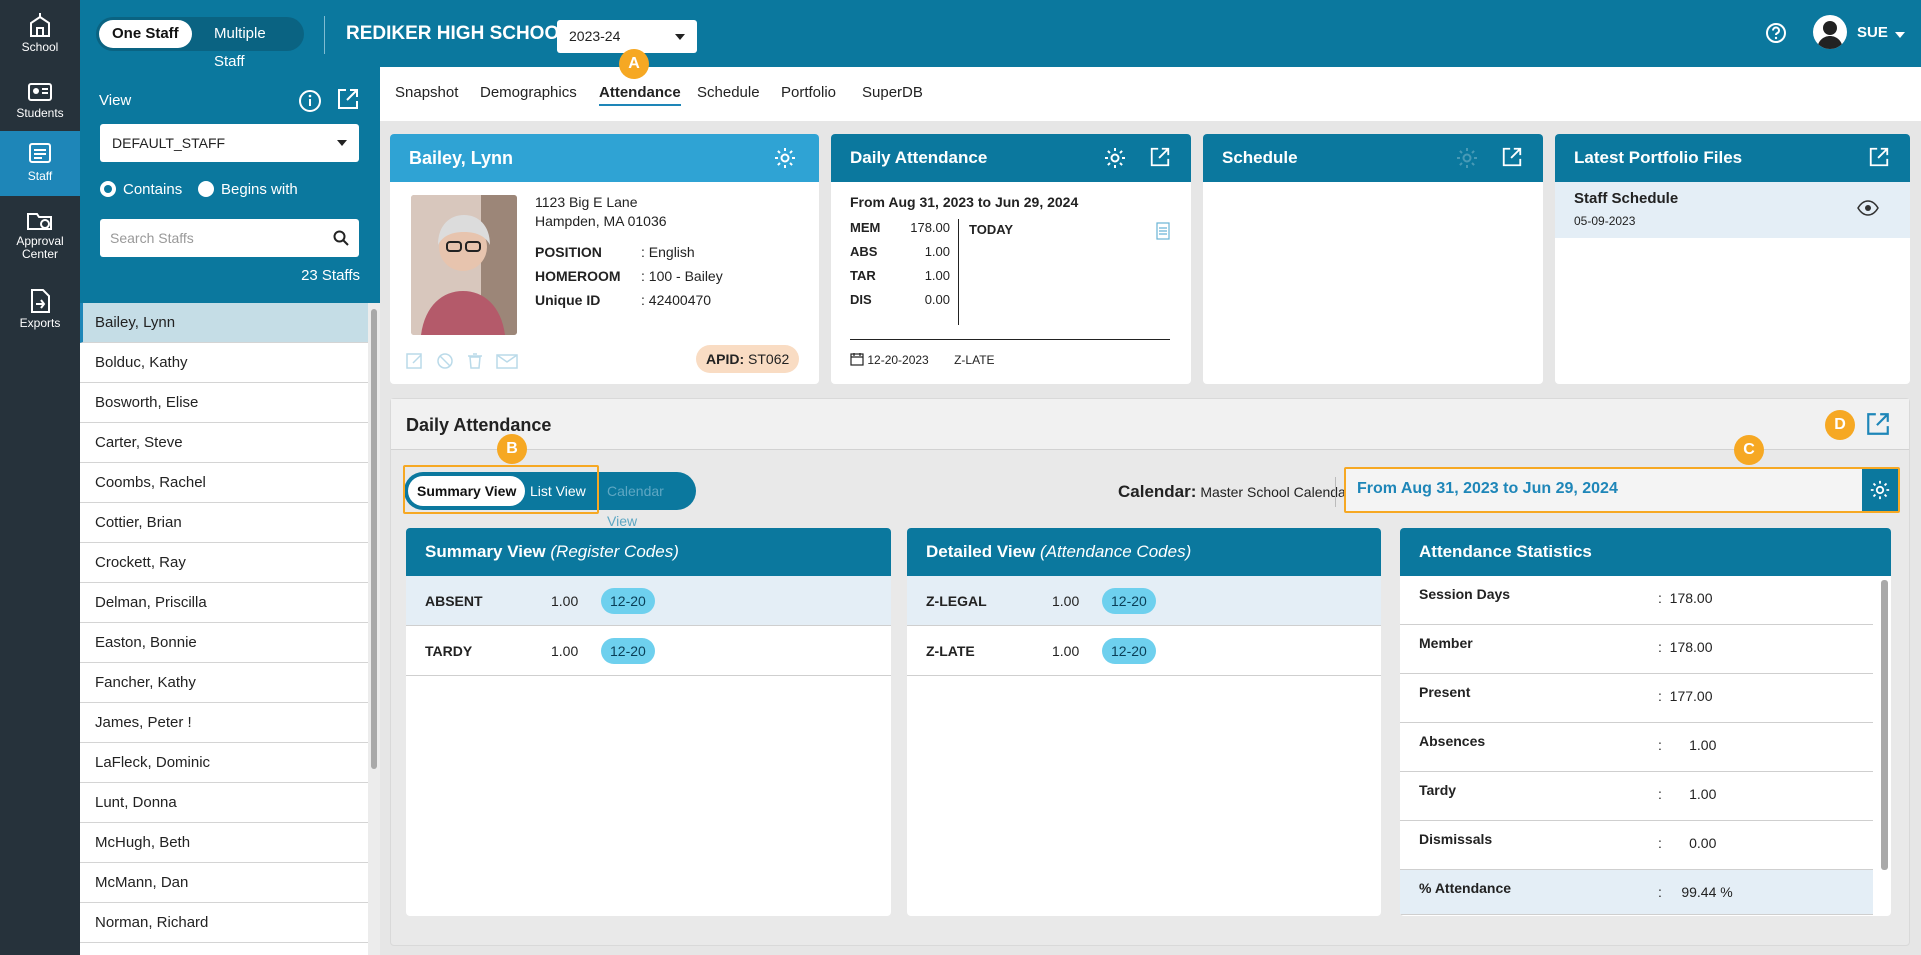 The width and height of the screenshot is (1921, 955). What do you see at coordinates (1011, 158) in the screenshot?
I see `daily-attendance-card-header: Daily Attendance` at bounding box center [1011, 158].